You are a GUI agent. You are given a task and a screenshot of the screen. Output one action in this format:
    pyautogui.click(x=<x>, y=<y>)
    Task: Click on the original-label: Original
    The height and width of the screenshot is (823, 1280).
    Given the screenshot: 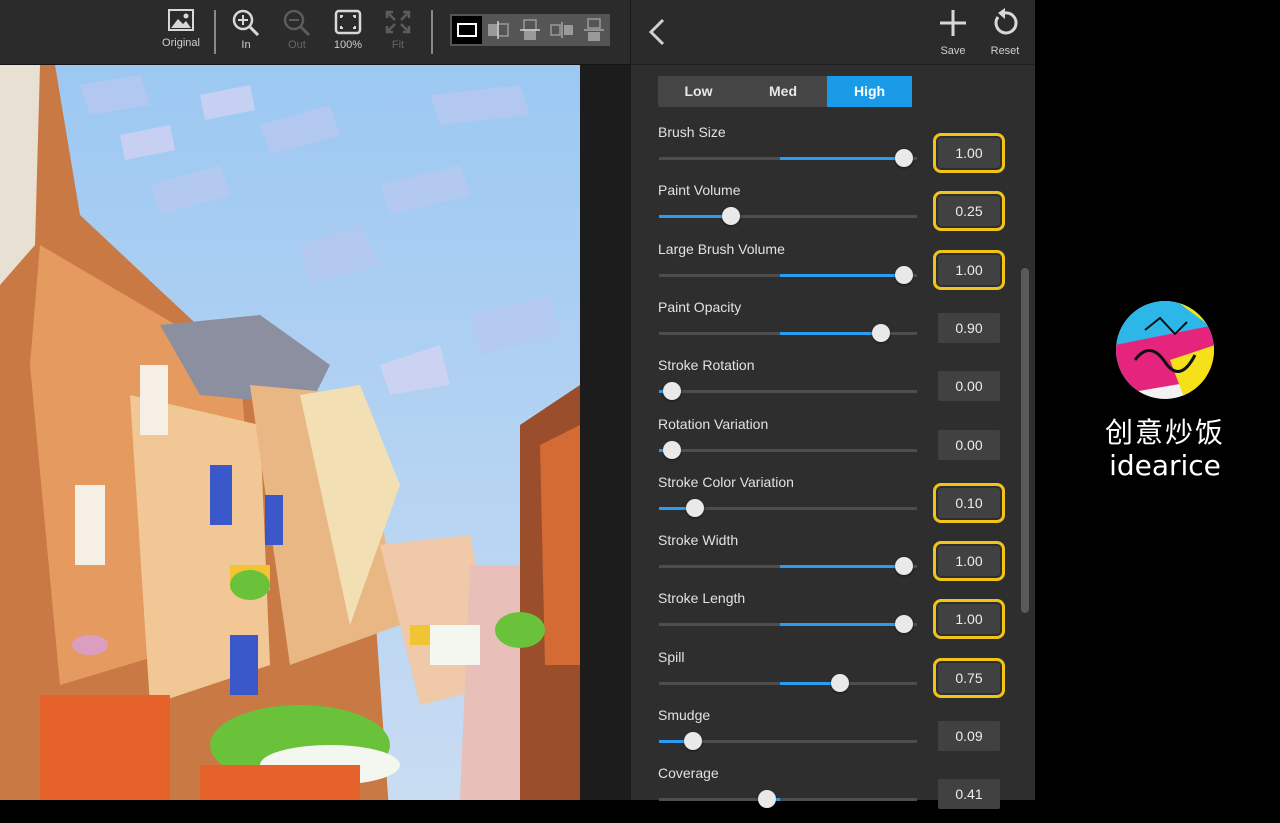 What is the action you would take?
    pyautogui.click(x=181, y=43)
    